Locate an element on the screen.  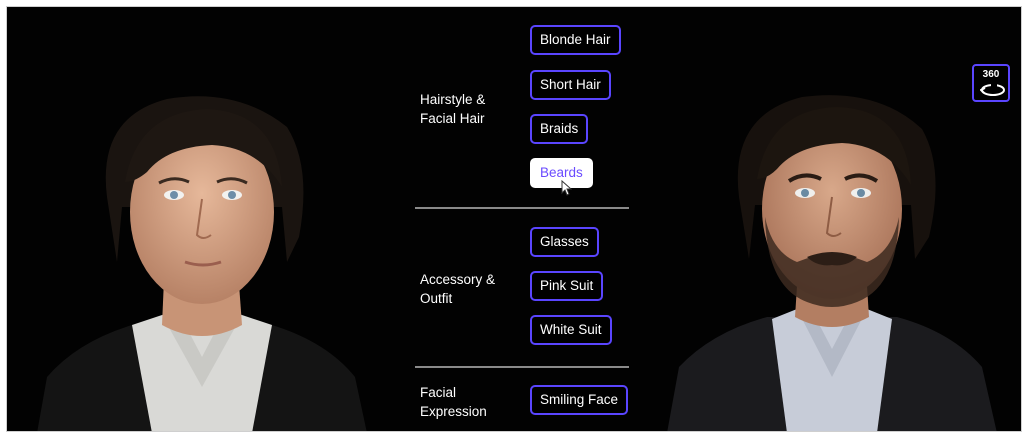
mouse-cursor-icon is located at coordinates (566, 188).